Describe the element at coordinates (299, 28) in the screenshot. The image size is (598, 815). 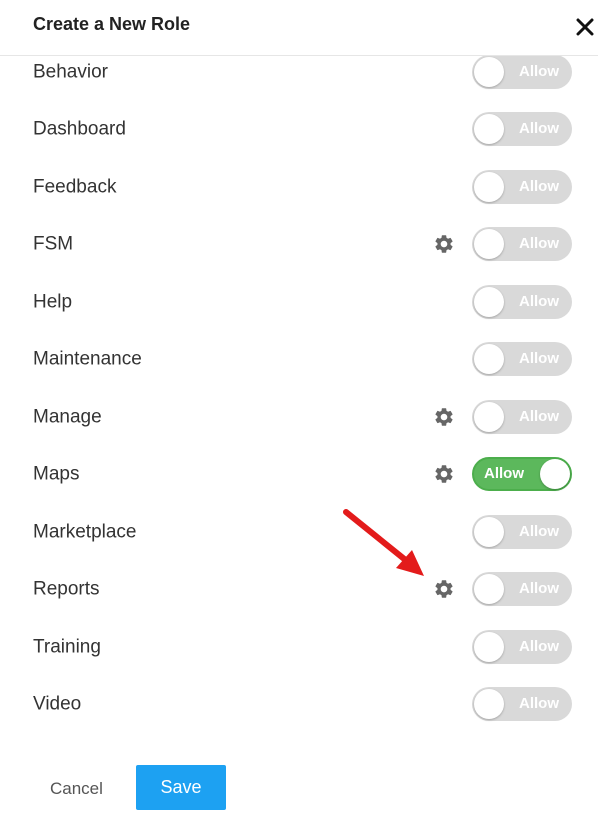
I see `modal-header: Create a New Role` at that location.